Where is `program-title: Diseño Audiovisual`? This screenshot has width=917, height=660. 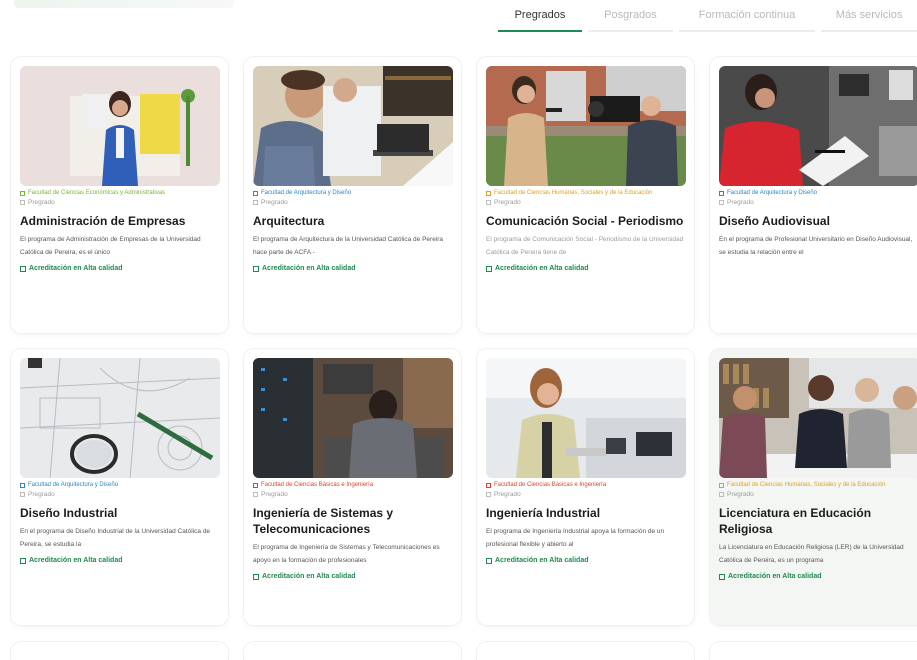
program-title: Diseño Audiovisual is located at coordinates (818, 221).